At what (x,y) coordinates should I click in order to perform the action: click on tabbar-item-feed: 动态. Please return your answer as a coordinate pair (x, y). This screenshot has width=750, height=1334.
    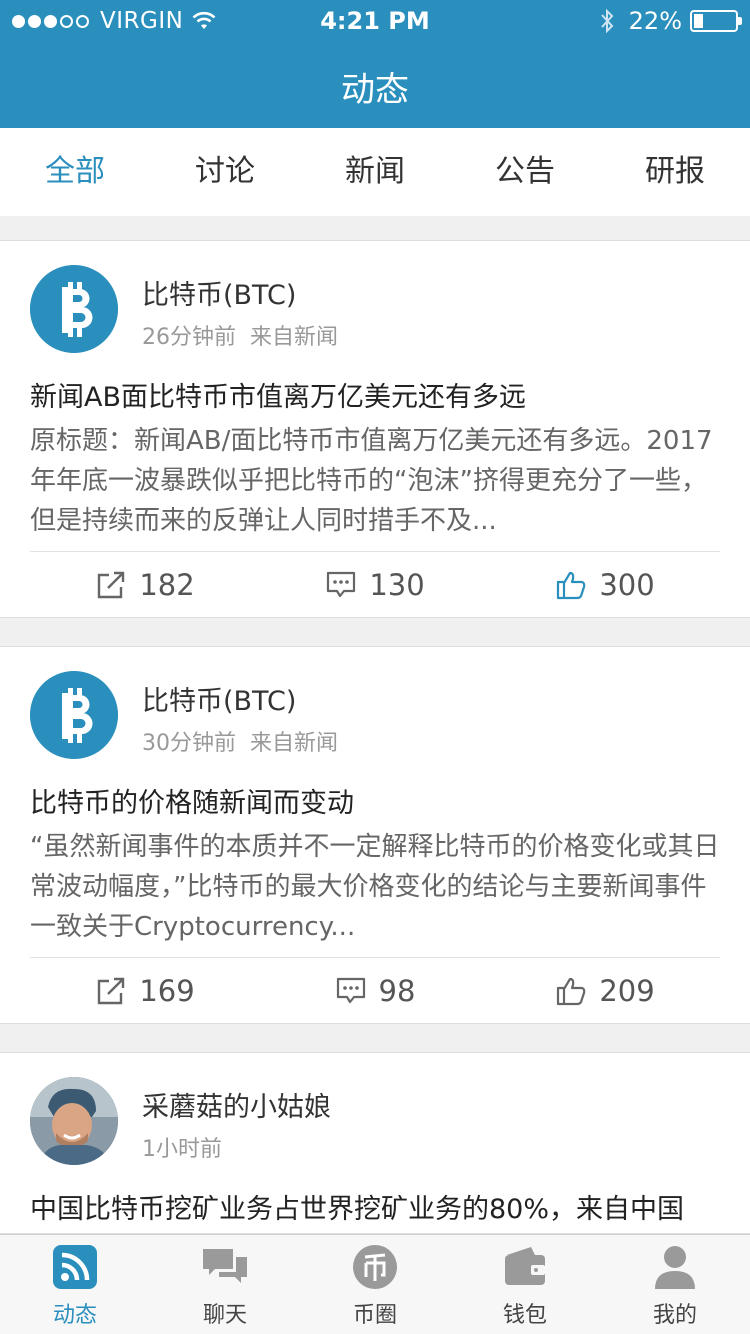
    Looking at the image, I should click on (75, 1284).